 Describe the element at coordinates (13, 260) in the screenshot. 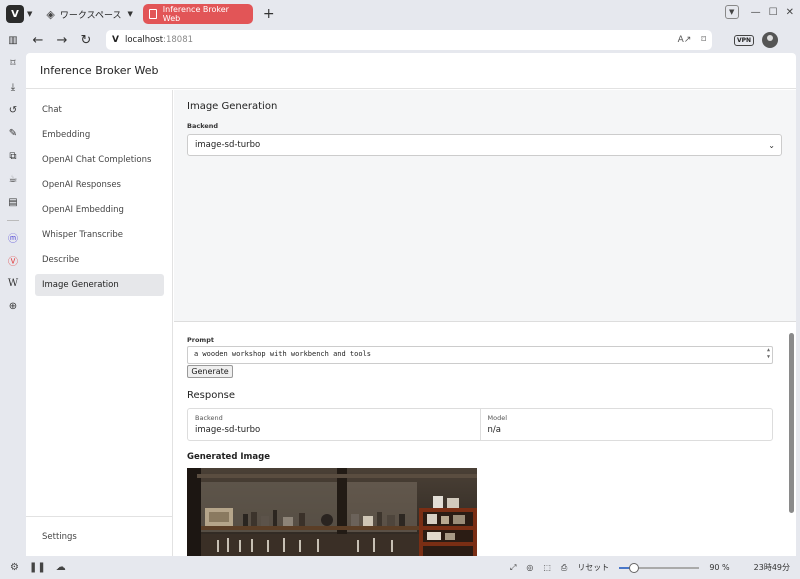

I see `vivaldi-red-icon: Ⓥ` at that location.